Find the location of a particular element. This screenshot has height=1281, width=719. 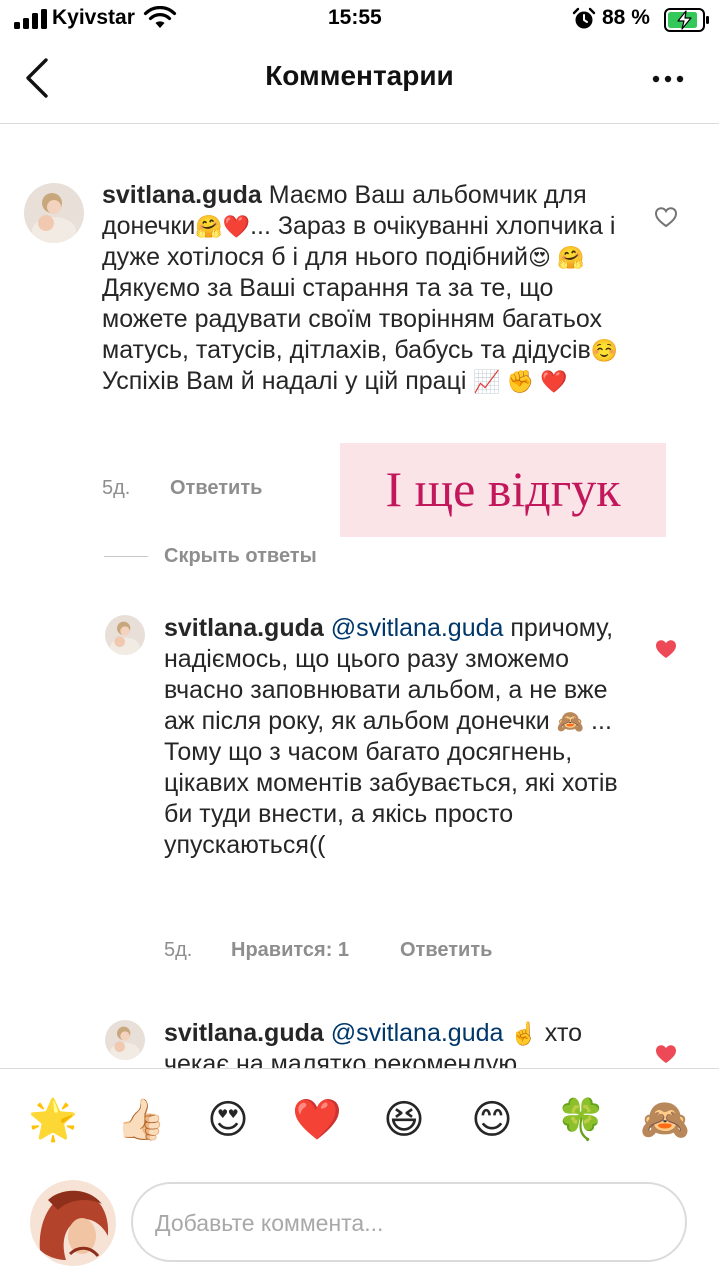

comment-input is located at coordinates (405, 1223).